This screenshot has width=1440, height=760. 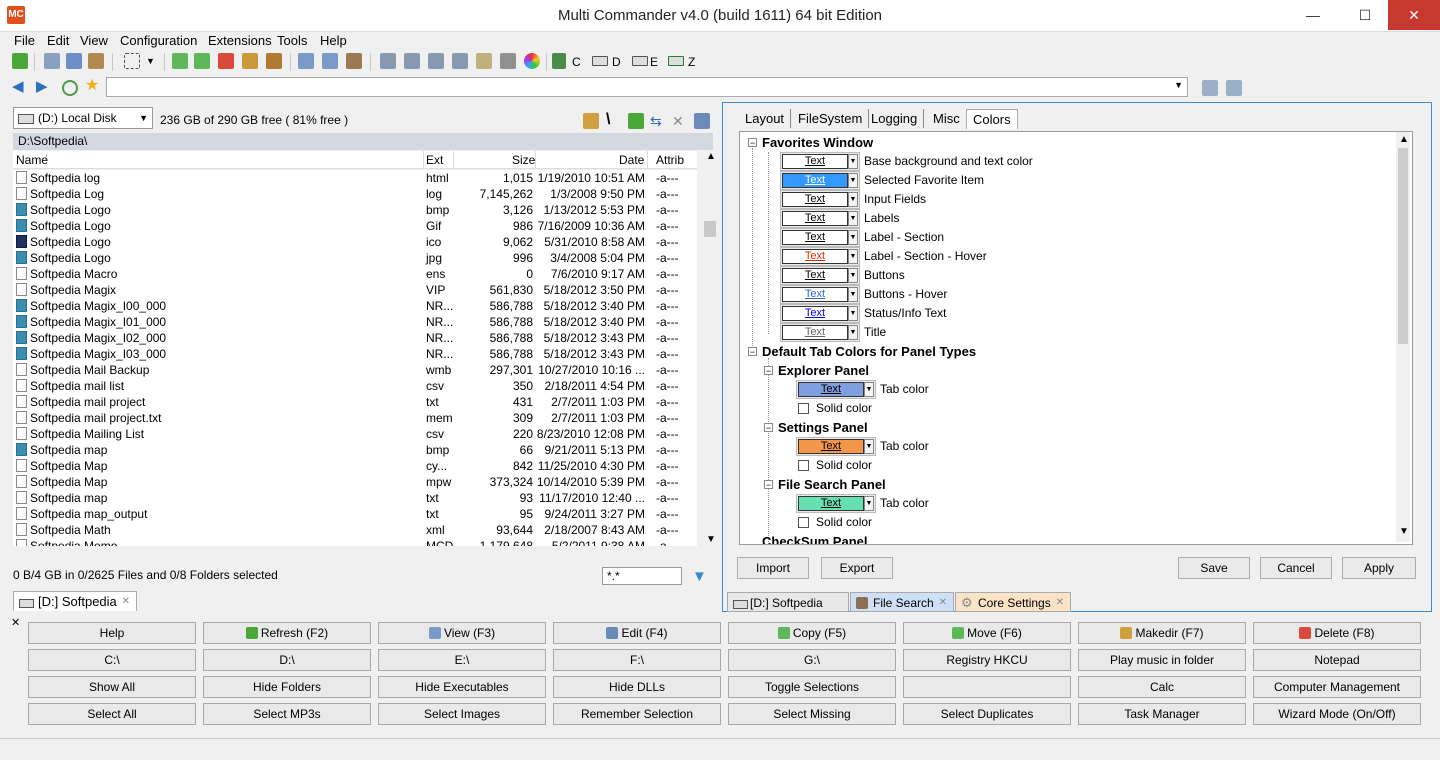 I want to click on show-all-button: Show All, so click(x=112, y=687).